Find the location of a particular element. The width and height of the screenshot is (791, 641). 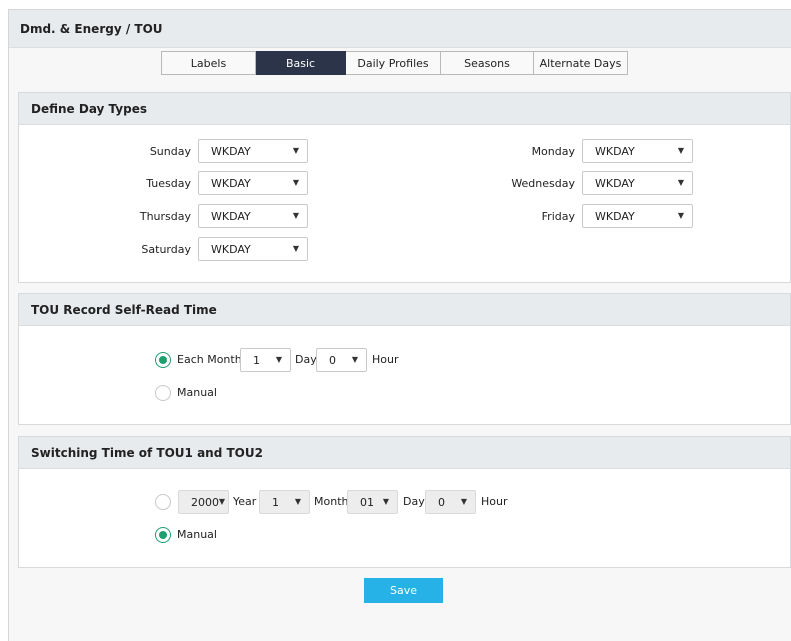

saturday-select: WKDAY ▼ is located at coordinates (253, 249).